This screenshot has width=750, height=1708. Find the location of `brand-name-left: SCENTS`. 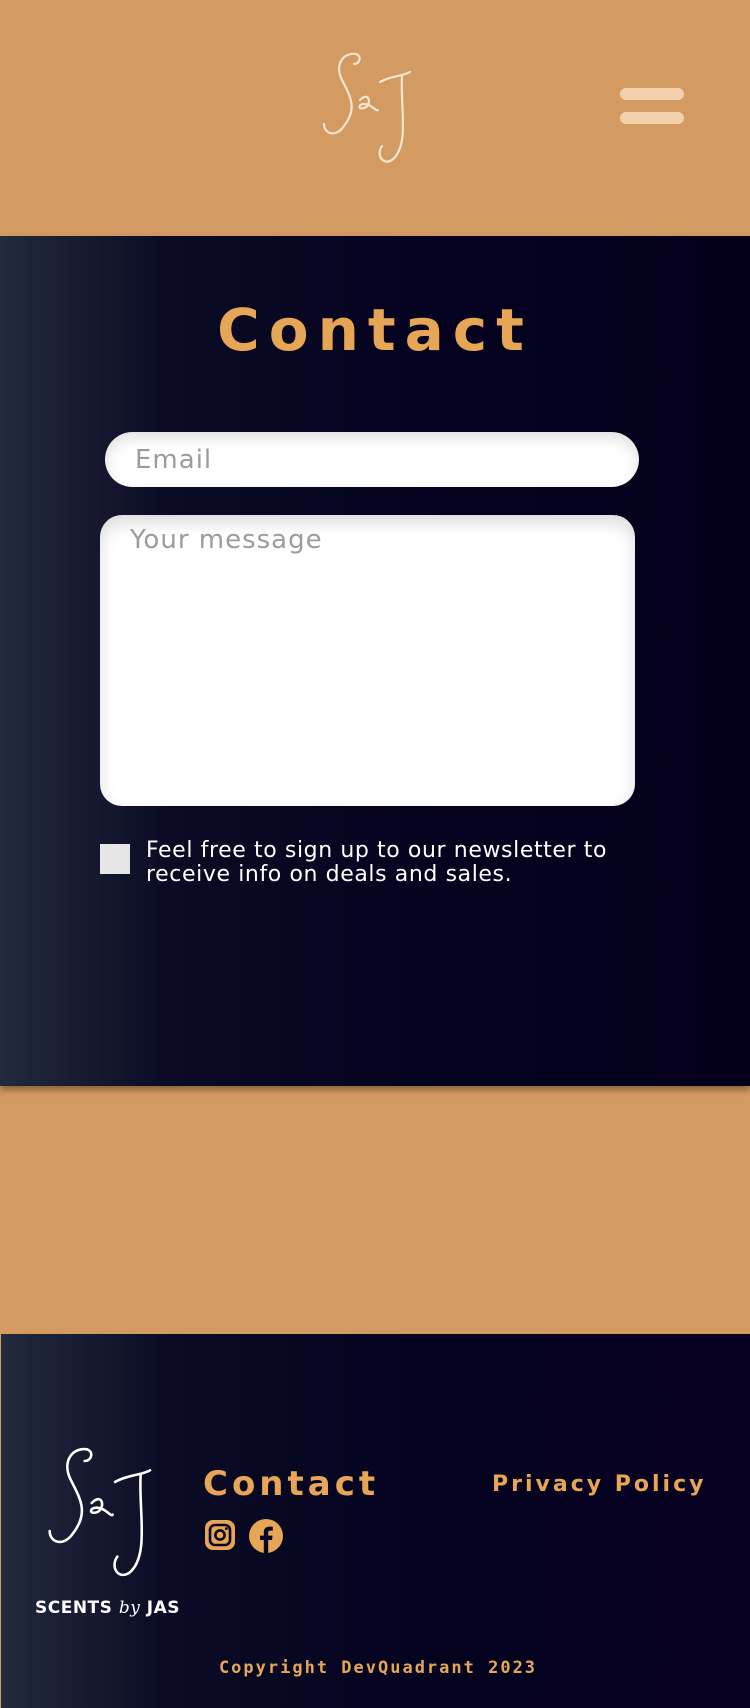

brand-name-left: SCENTS is located at coordinates (77, 1608).